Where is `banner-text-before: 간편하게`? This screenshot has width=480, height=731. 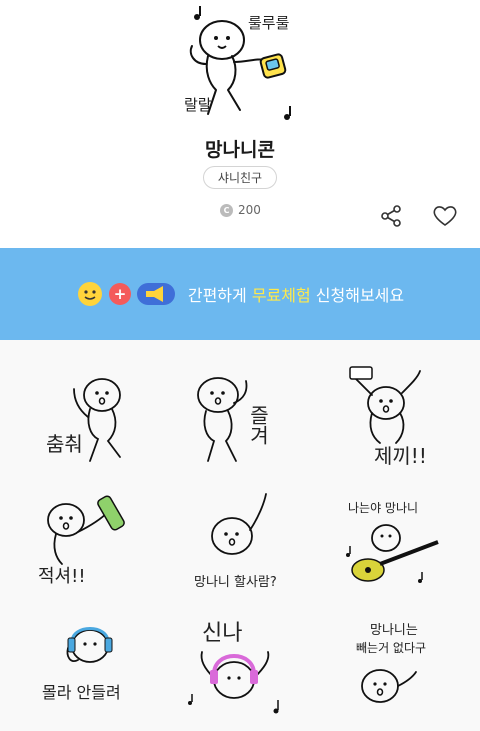
banner-text-before: 간편하게 is located at coordinates (219, 295).